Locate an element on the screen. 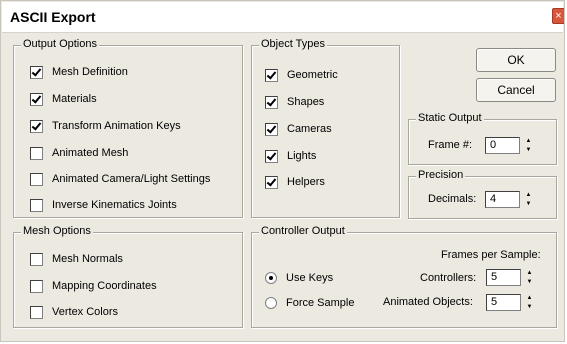 This screenshot has width=567, height=344. mesh-normals-option: Mesh Normals is located at coordinates (76, 259).